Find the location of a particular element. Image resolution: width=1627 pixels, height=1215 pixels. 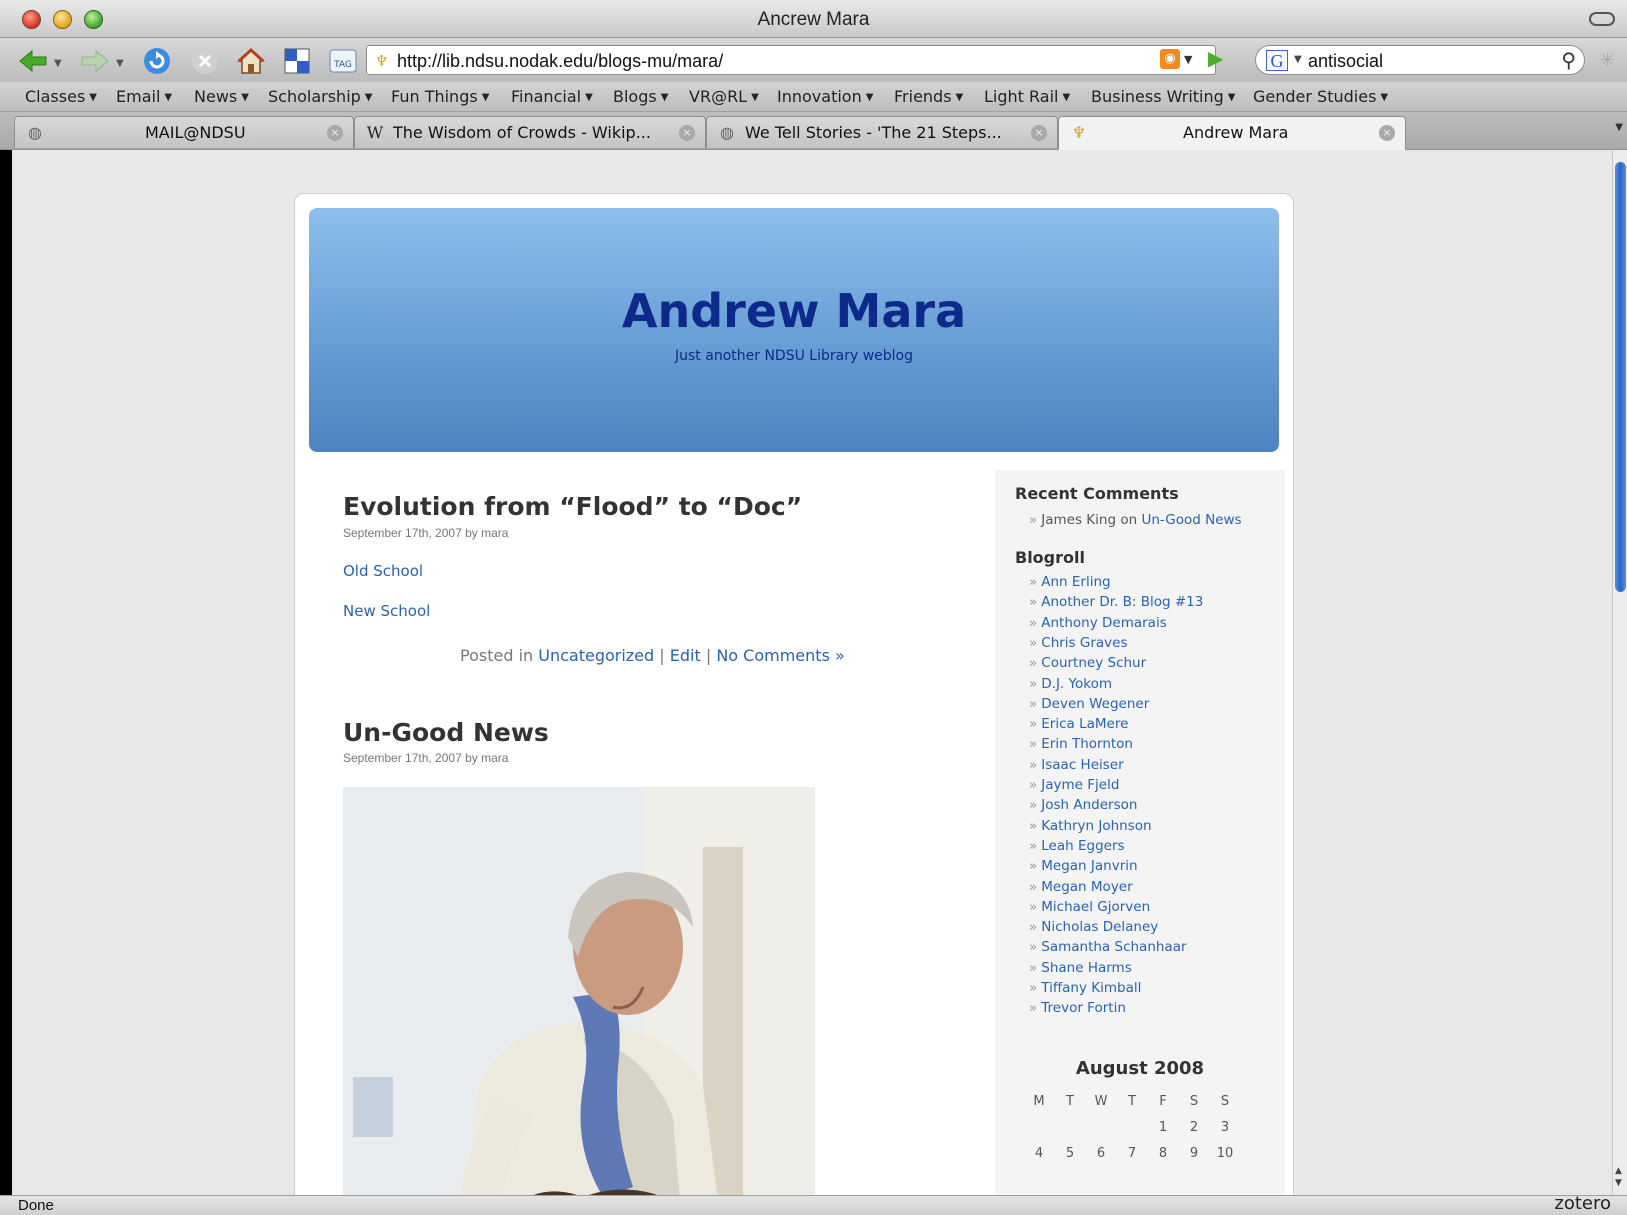

blogroll-link: » Leah Eggers is located at coordinates (1077, 846).